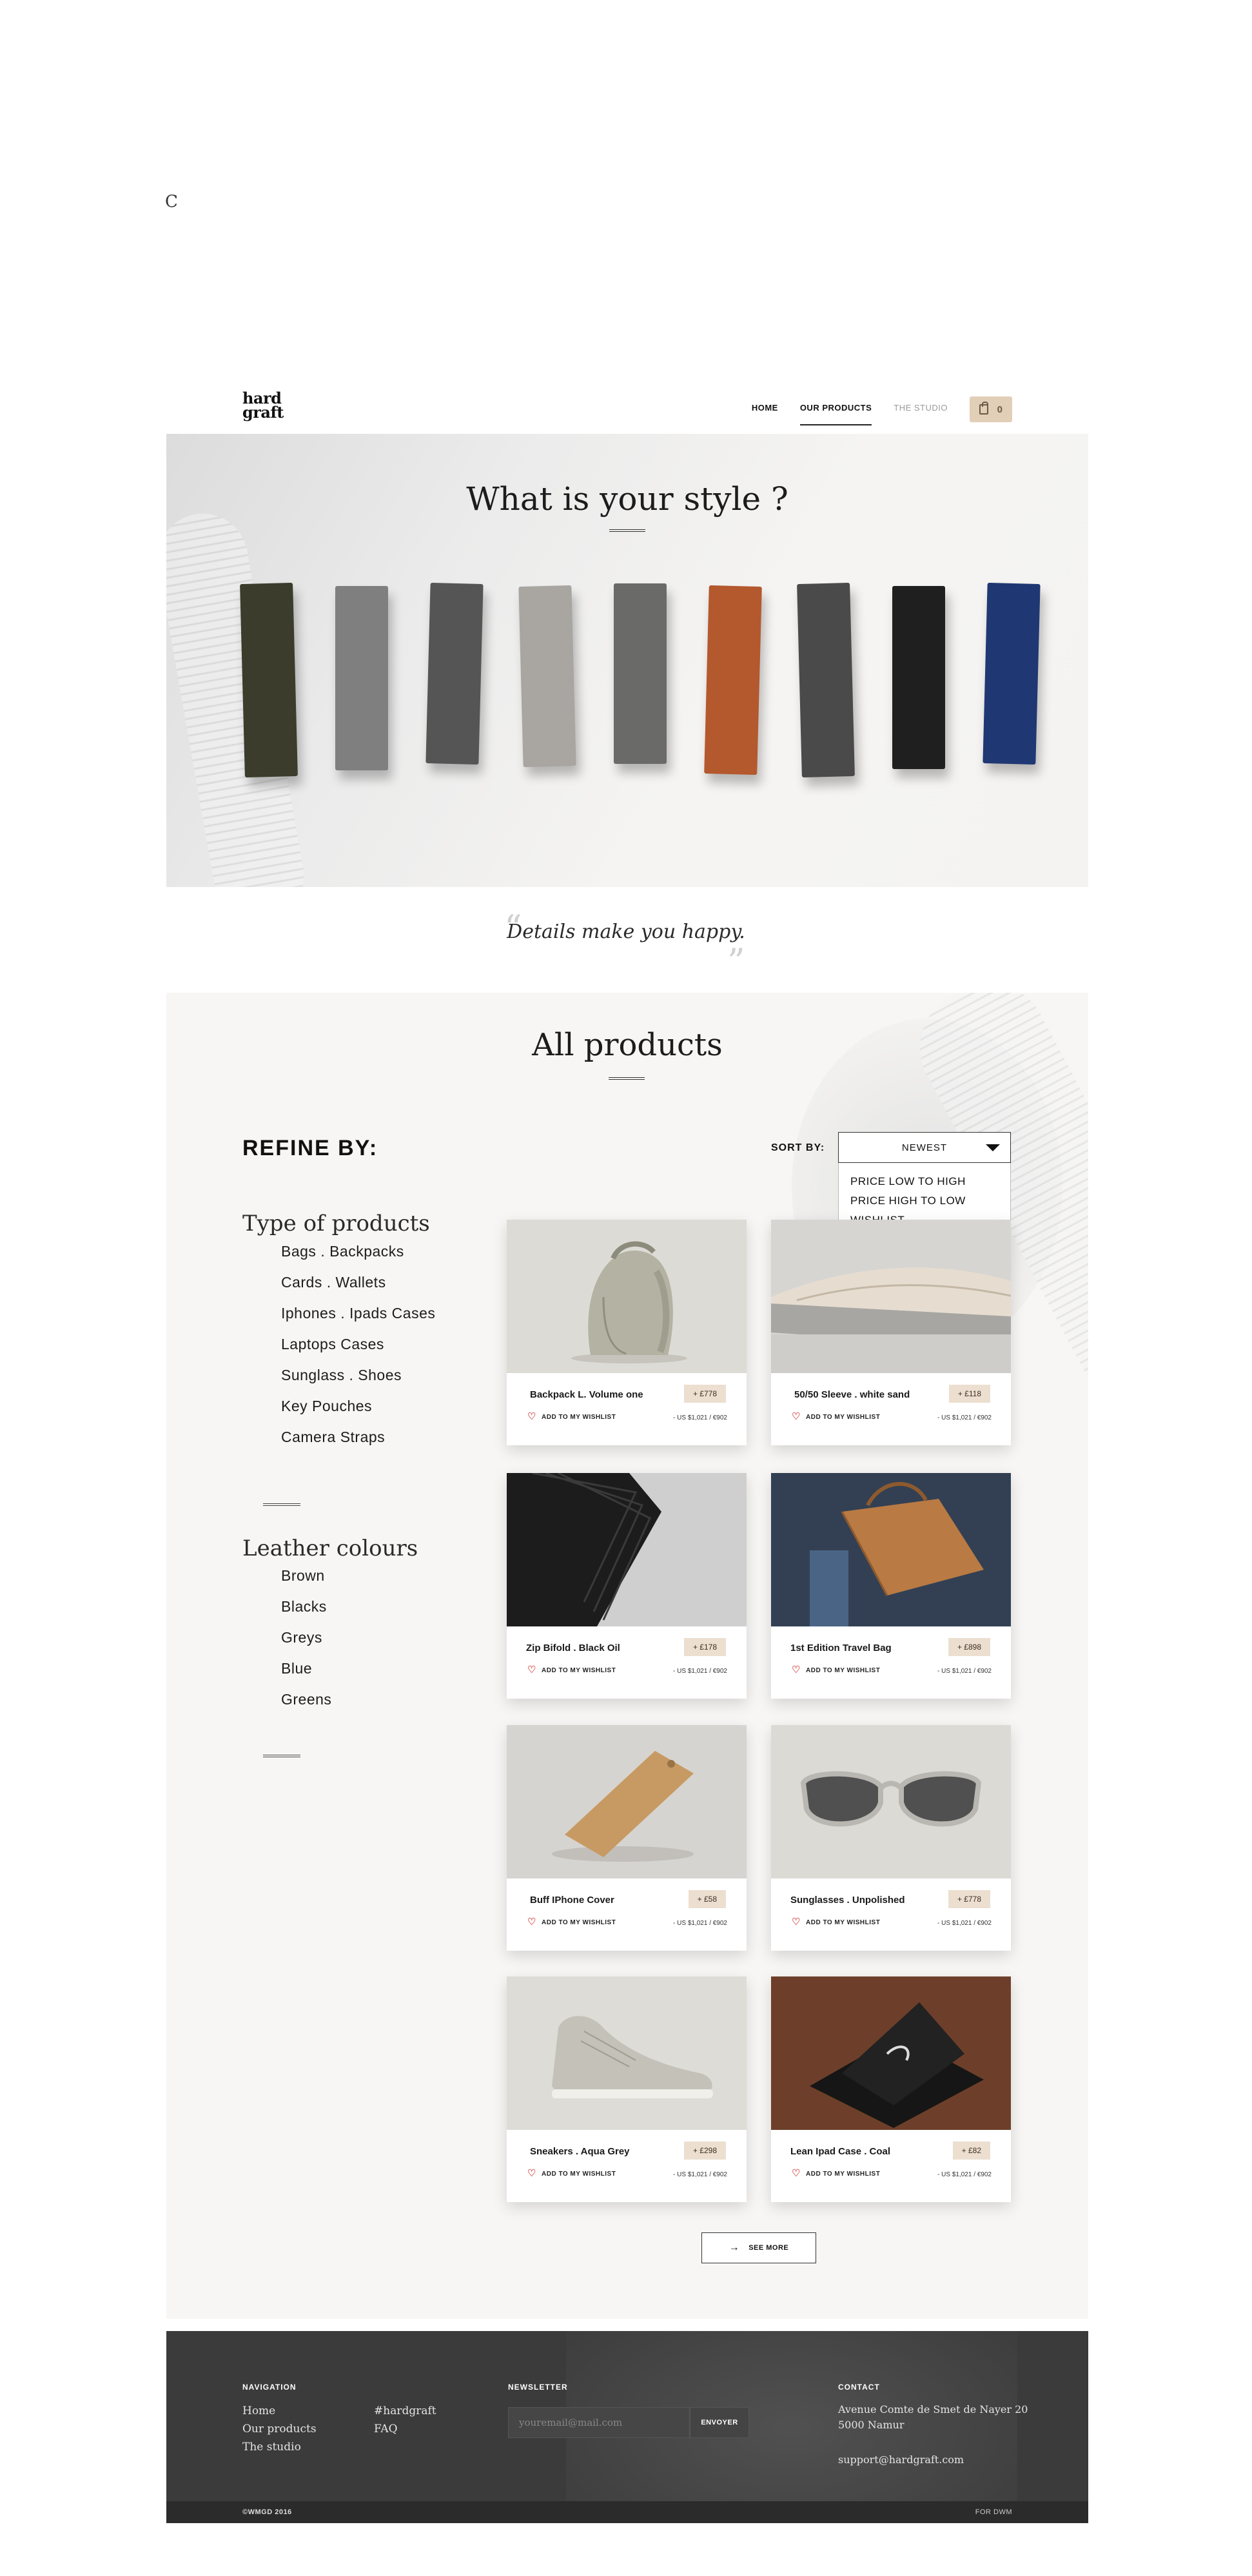  I want to click on footer-link-home: Home, so click(279, 2411).